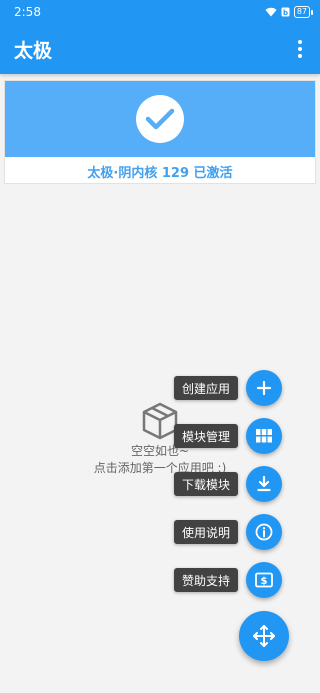 The image size is (320, 693). I want to click on download-module-button, so click(264, 484).